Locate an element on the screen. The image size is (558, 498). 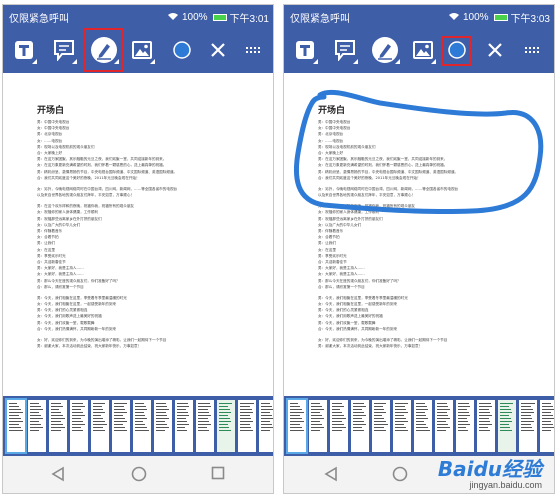
pen-tool-button is located at coordinates (385, 50).